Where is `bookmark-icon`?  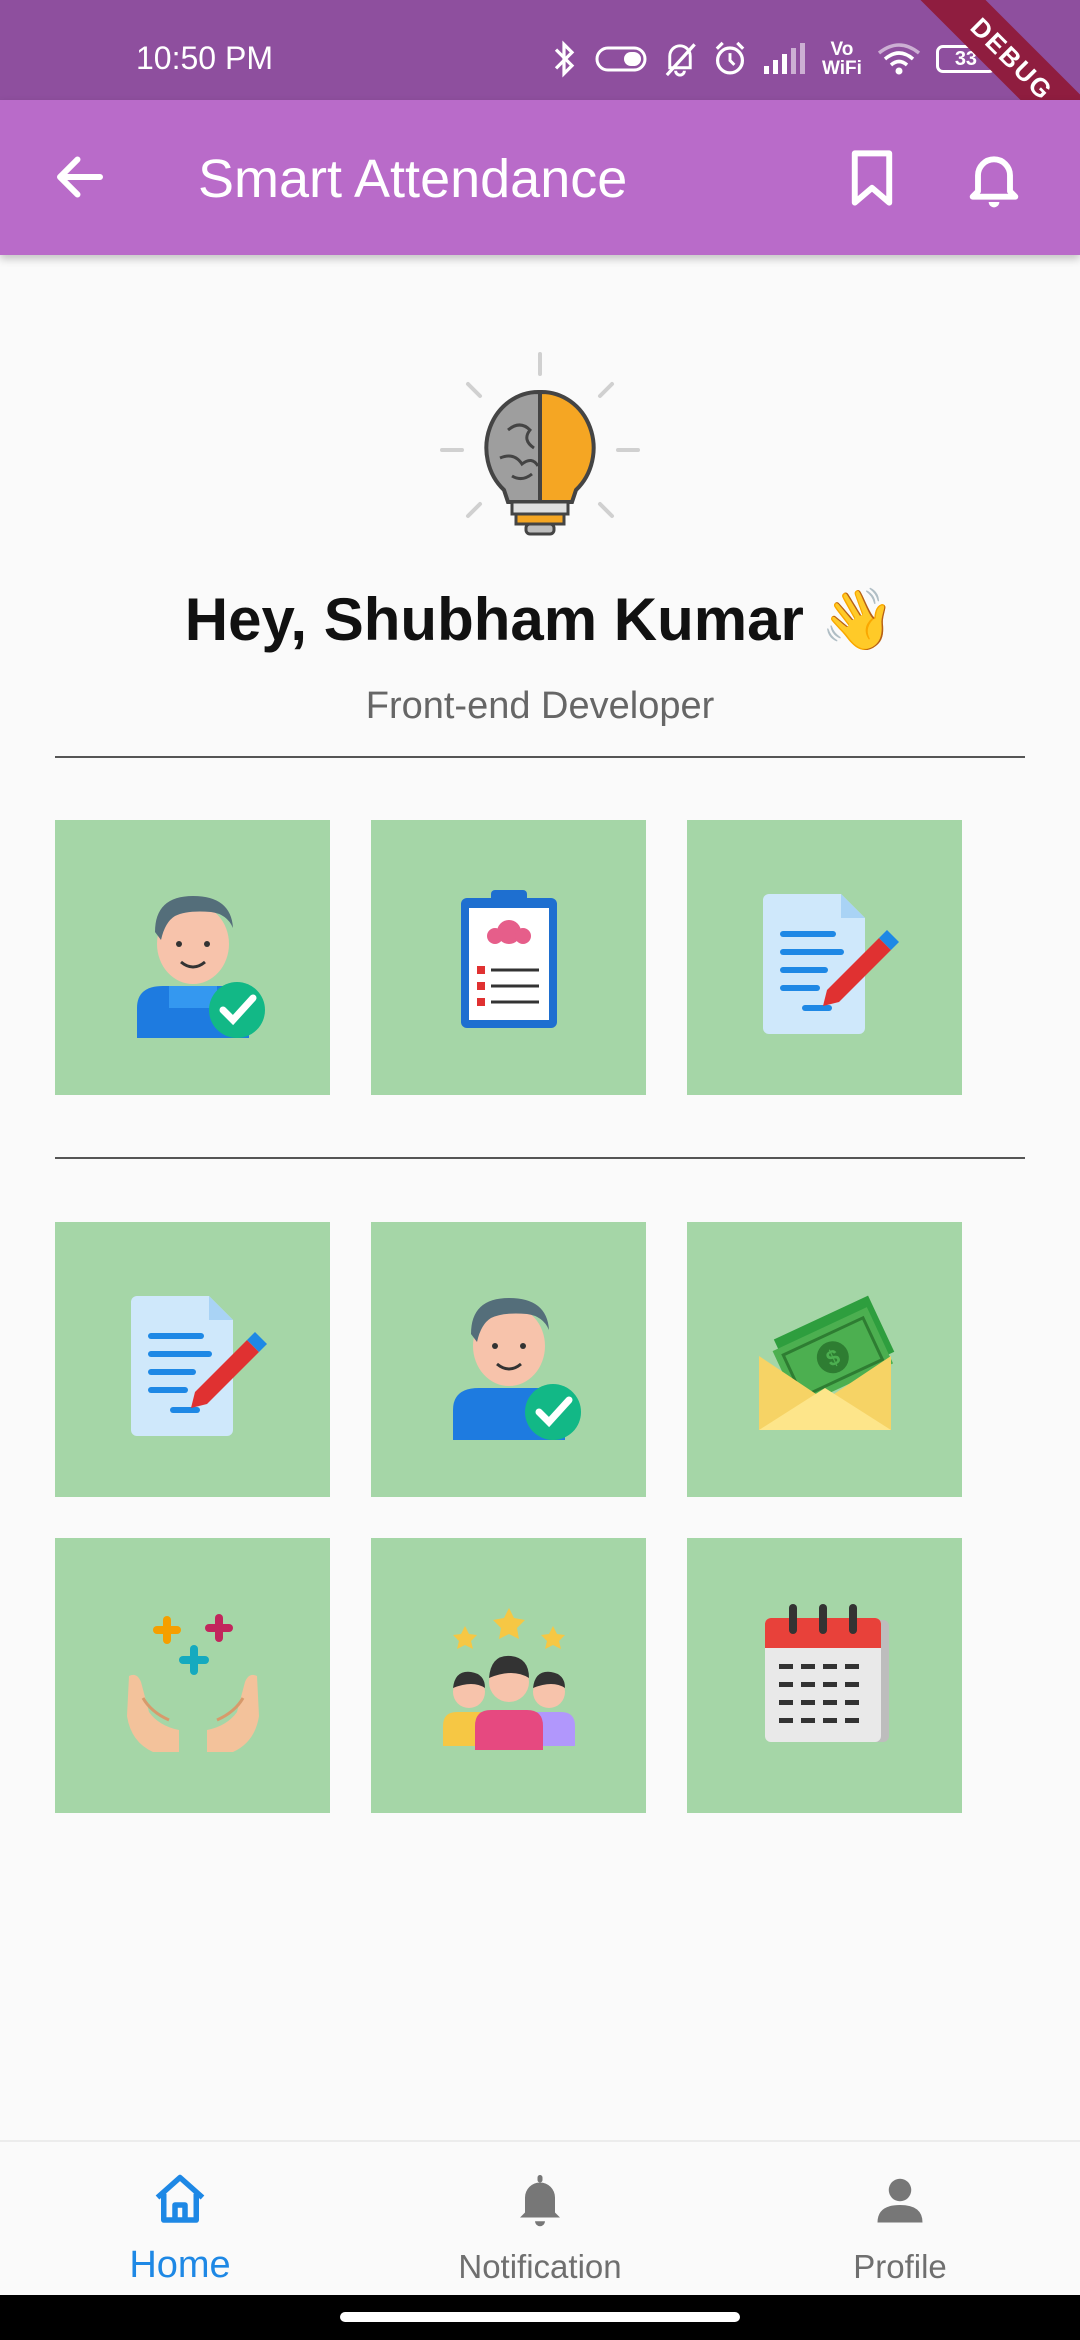
bookmark-icon is located at coordinates (872, 178).